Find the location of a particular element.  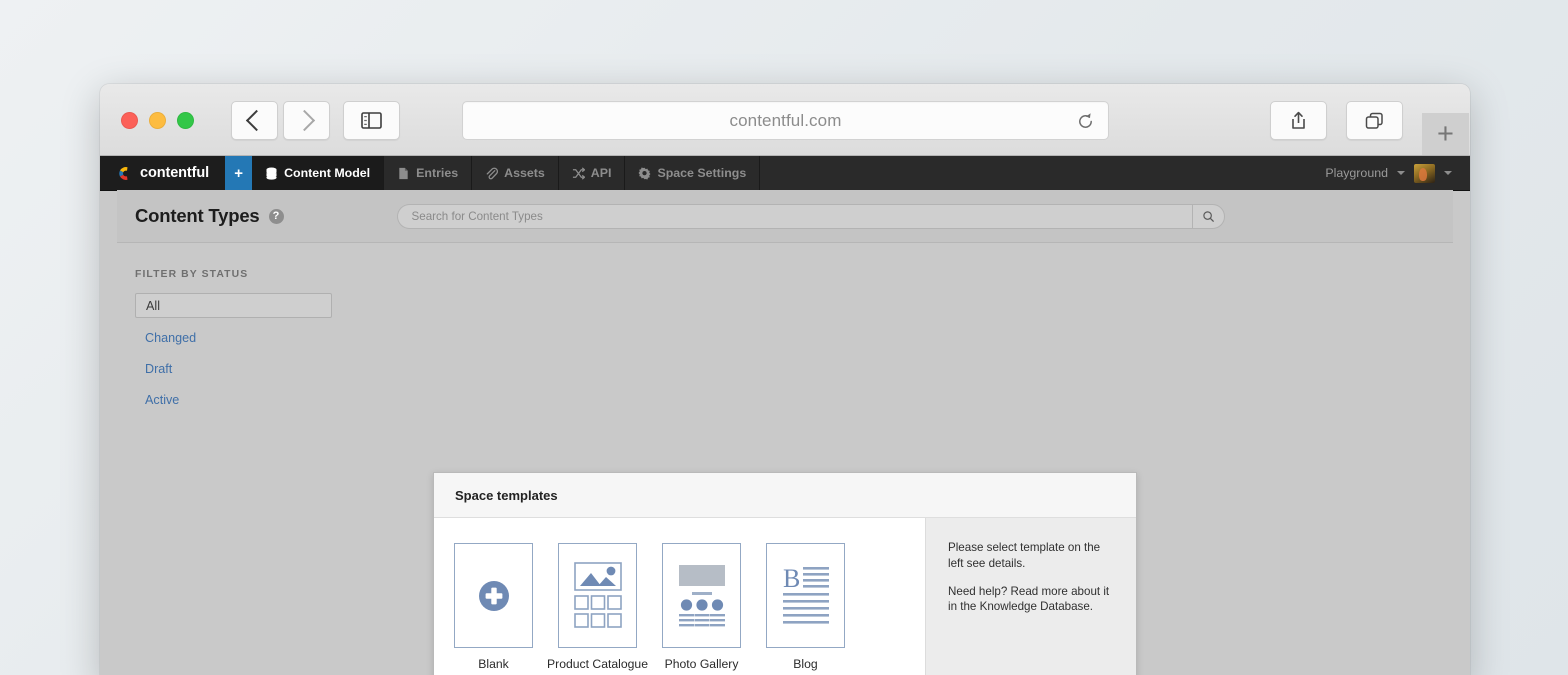

template-thumbnail: B is located at coordinates (805, 595).